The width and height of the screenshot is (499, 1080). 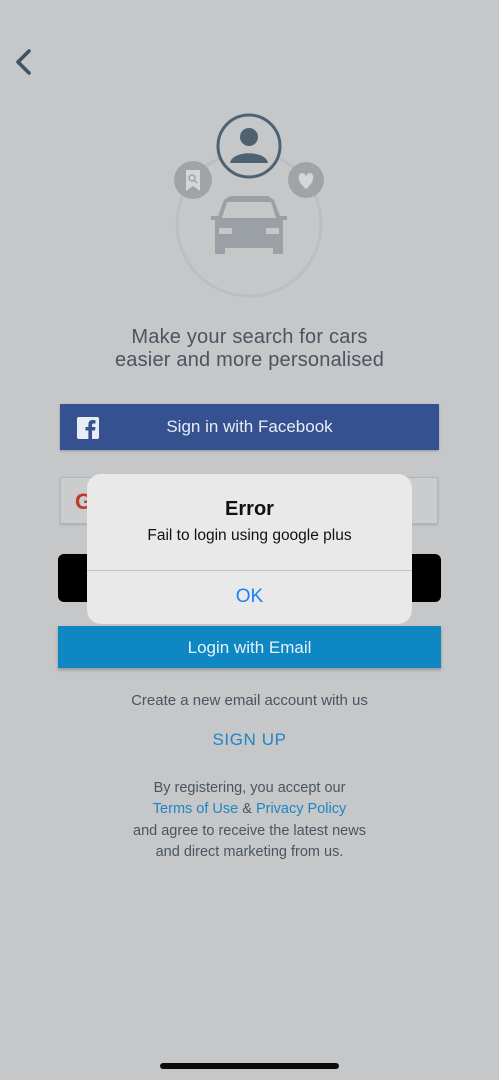 What do you see at coordinates (249, 740) in the screenshot?
I see `sign-up-link: SIGN UP` at bounding box center [249, 740].